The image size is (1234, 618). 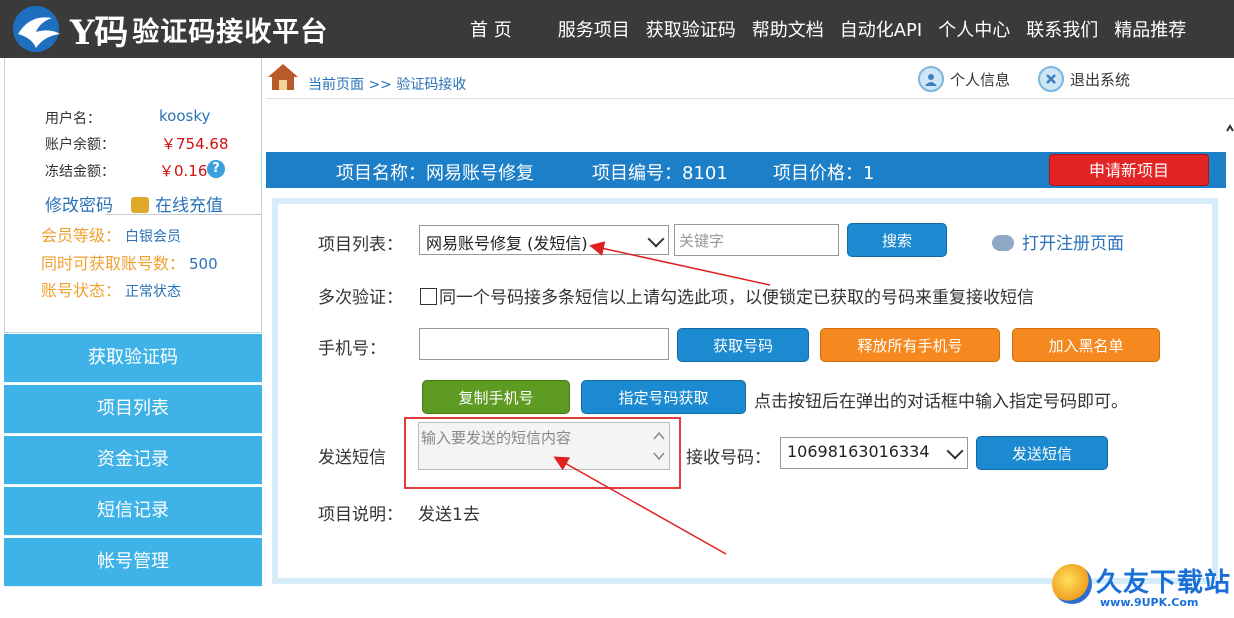 I want to click on logo-y-letter: Y码, so click(x=99, y=32).